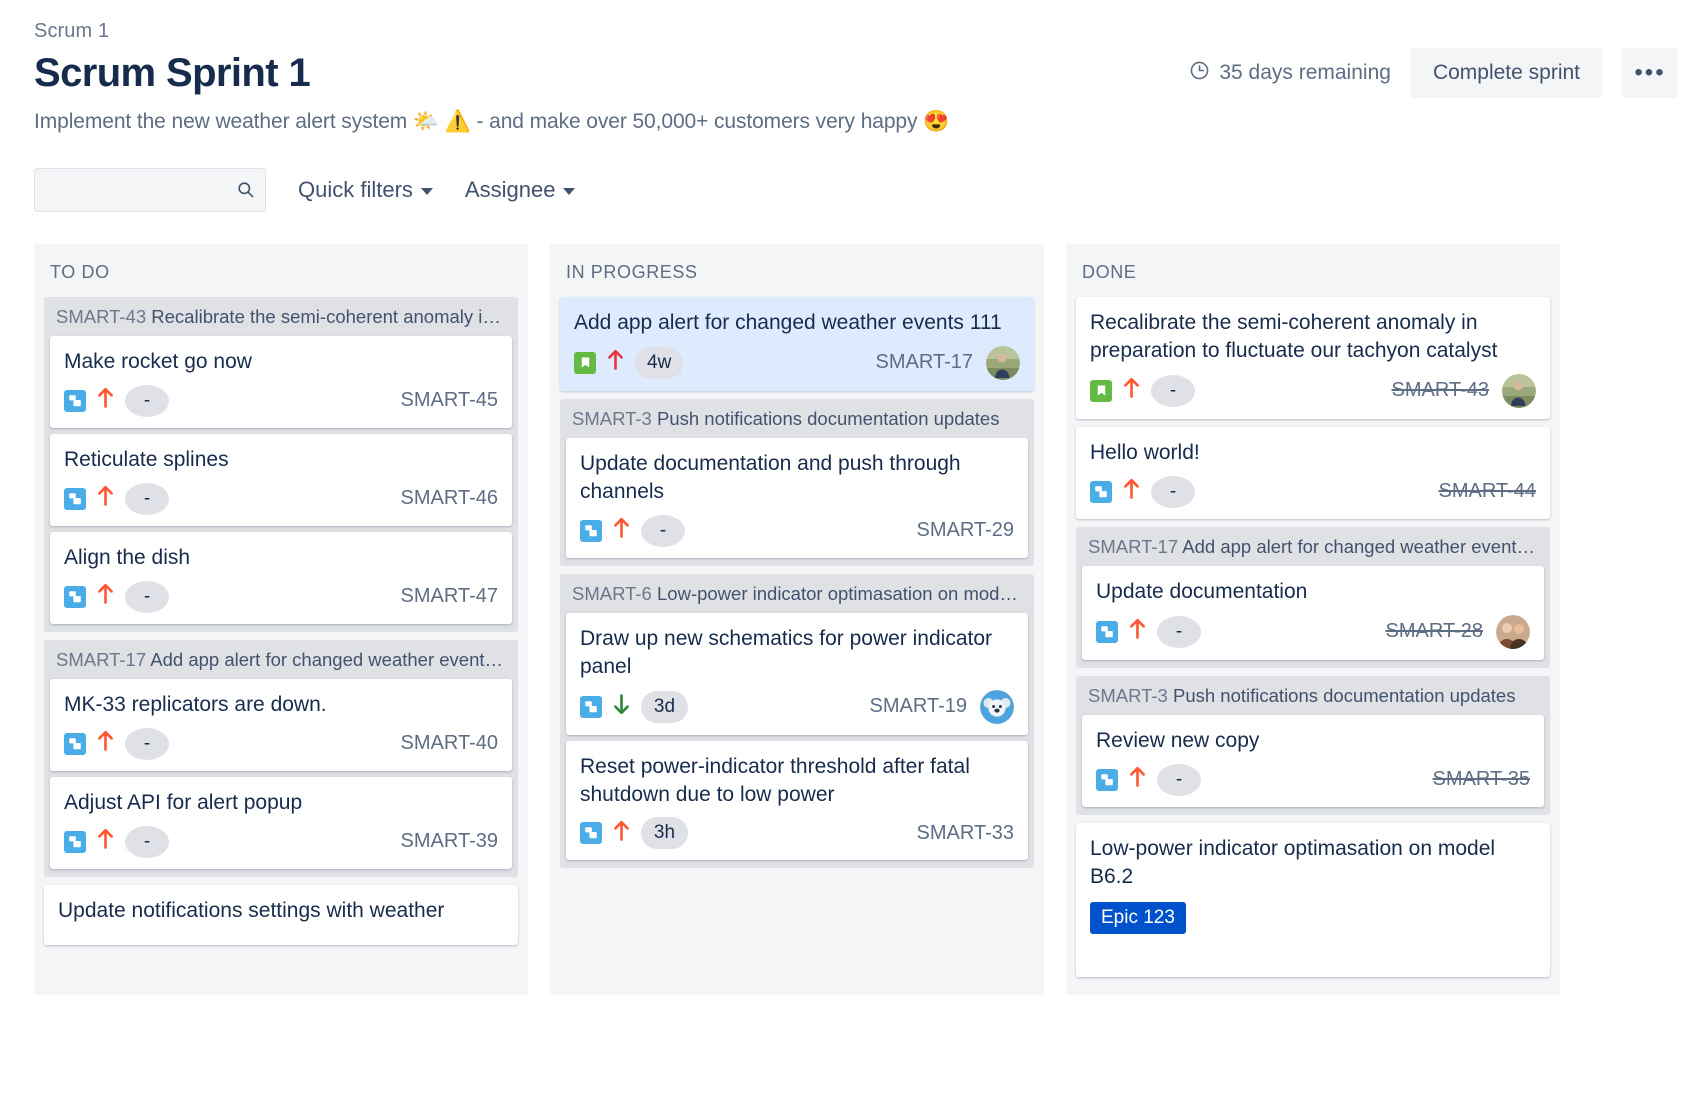  I want to click on quick-filters-dropdown: Quick filters, so click(365, 190).